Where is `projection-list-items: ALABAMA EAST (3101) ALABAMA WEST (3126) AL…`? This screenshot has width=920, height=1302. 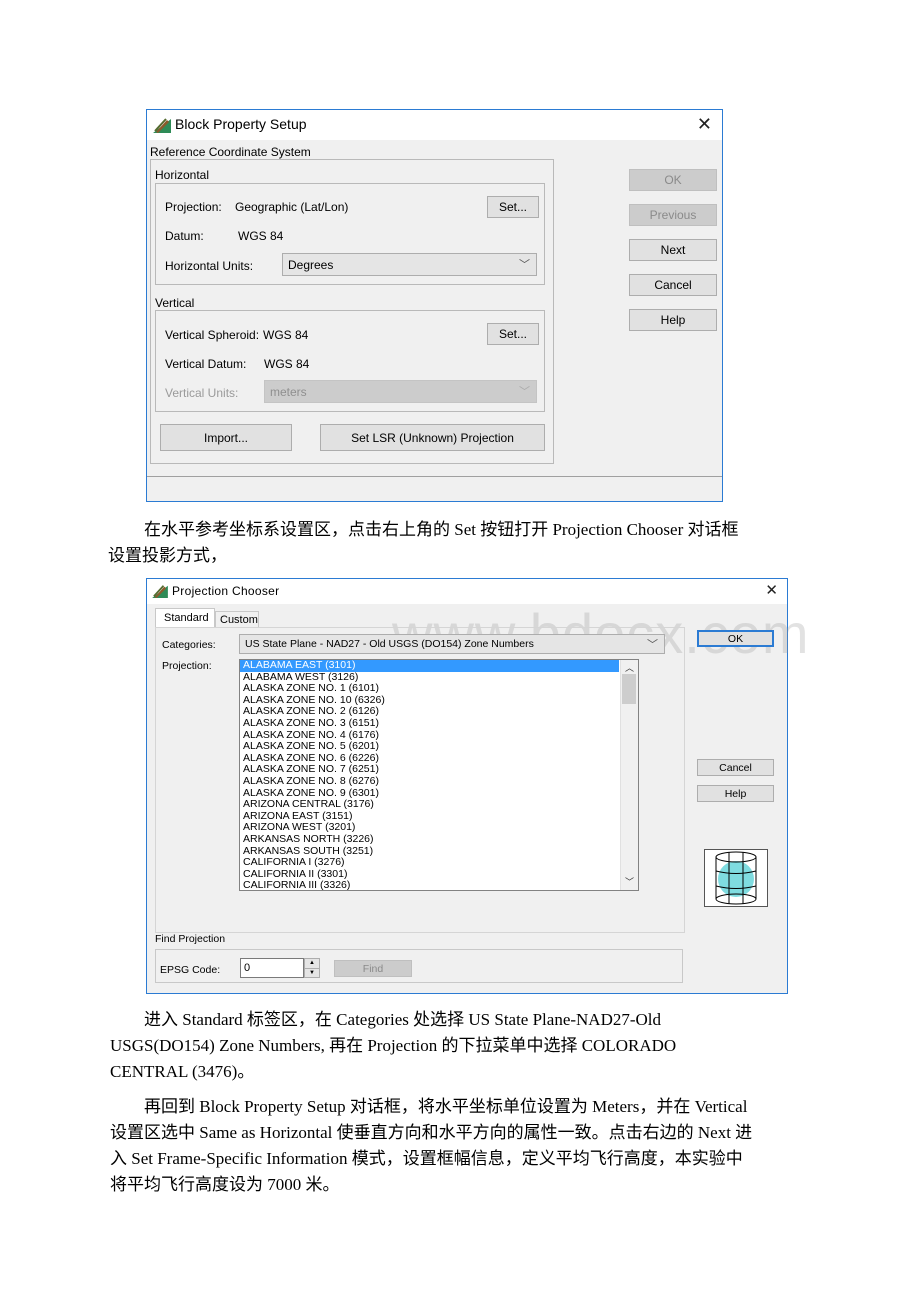 projection-list-items: ALABAMA EAST (3101) ALABAMA WEST (3126) AL… is located at coordinates (439, 775).